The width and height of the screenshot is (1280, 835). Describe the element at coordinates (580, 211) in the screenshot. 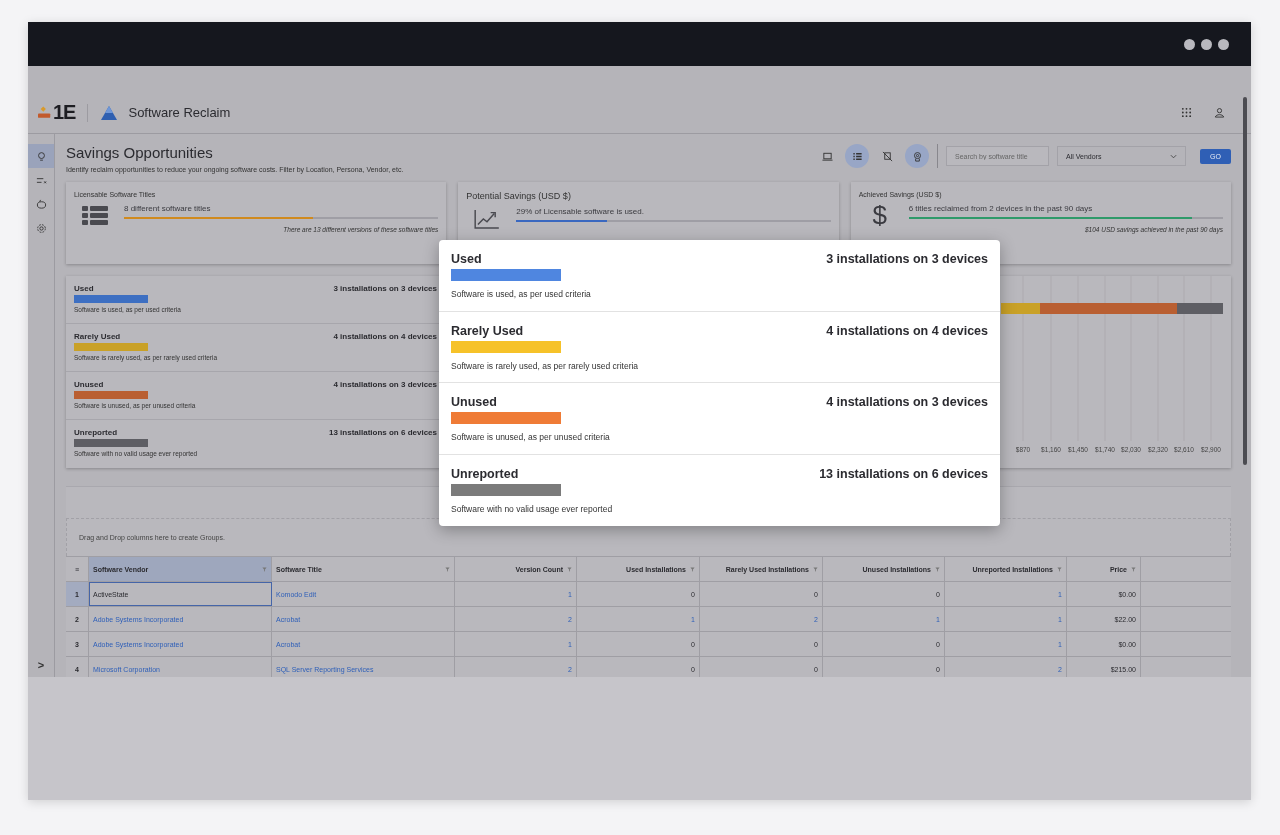

I see `card-summary: 29% of Licensable software is used.` at that location.